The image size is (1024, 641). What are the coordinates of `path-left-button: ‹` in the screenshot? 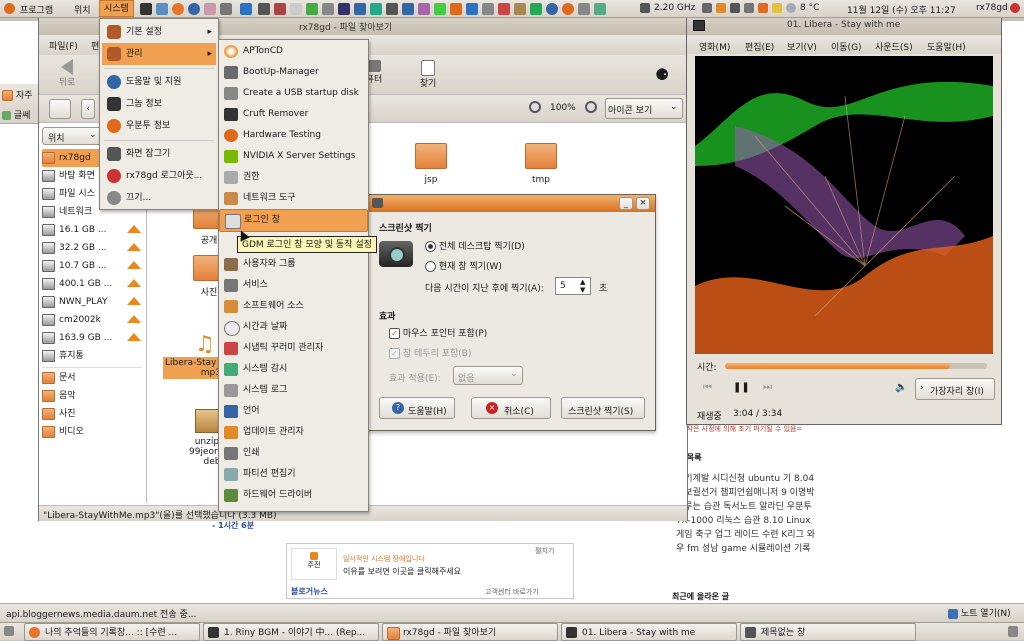 It's located at (88, 109).